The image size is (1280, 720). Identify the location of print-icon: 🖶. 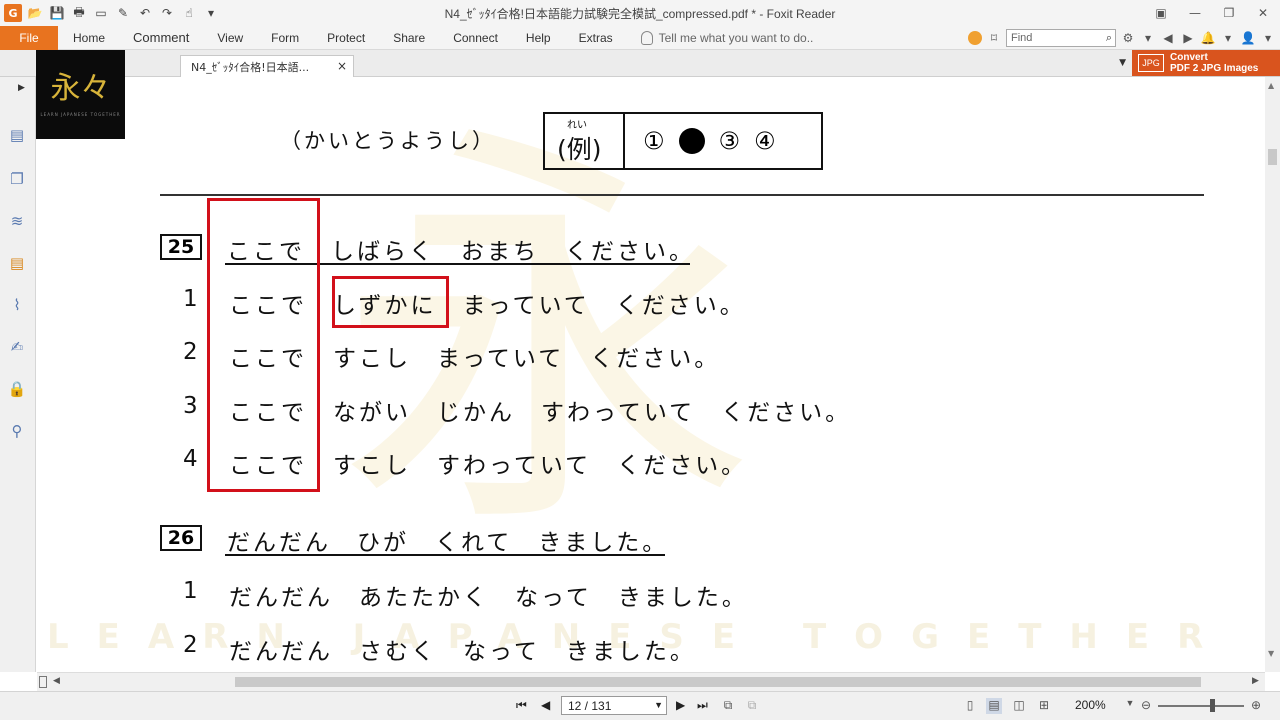
(79, 13).